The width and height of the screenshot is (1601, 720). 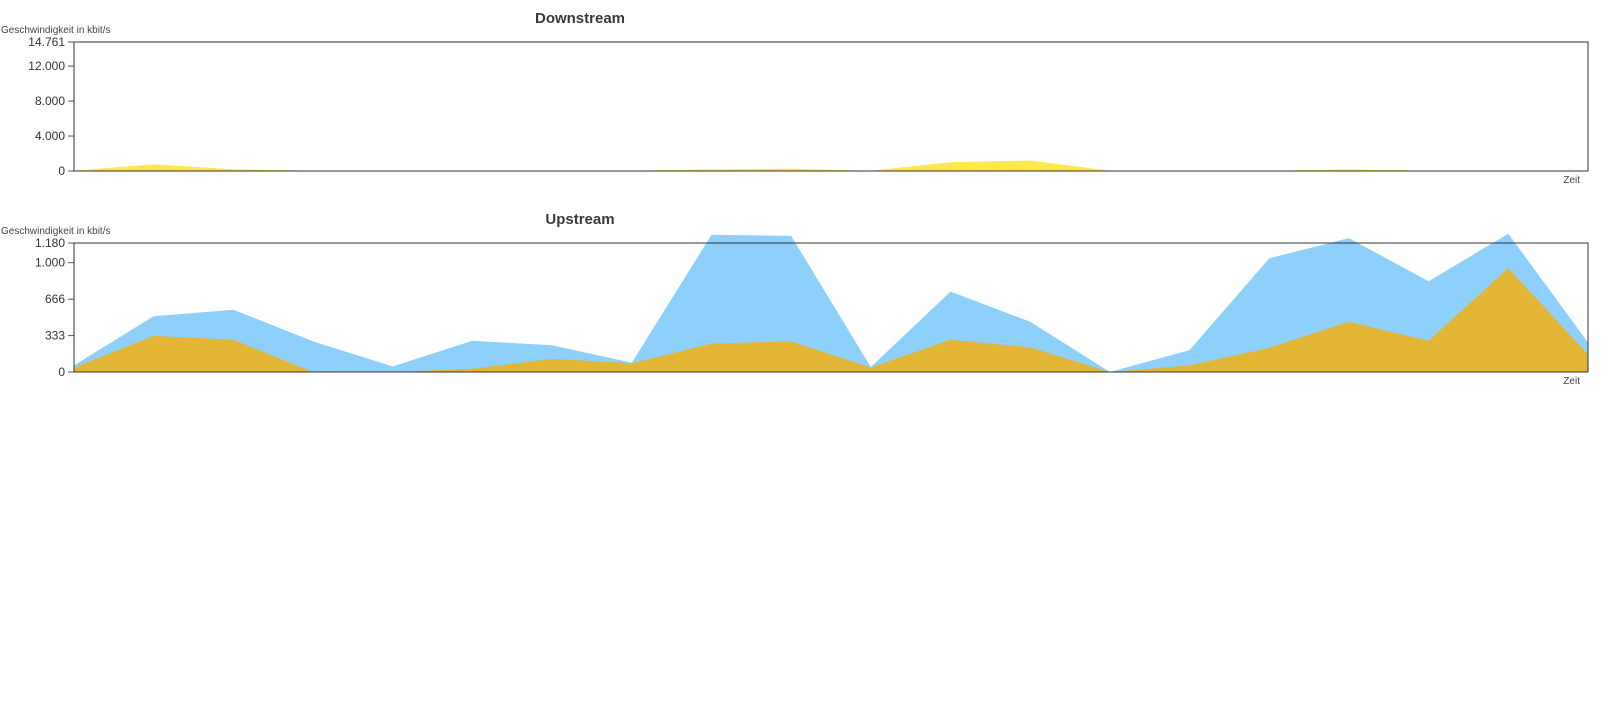 What do you see at coordinates (55, 299) in the screenshot?
I see `upstream-y-tick-label: 666` at bounding box center [55, 299].